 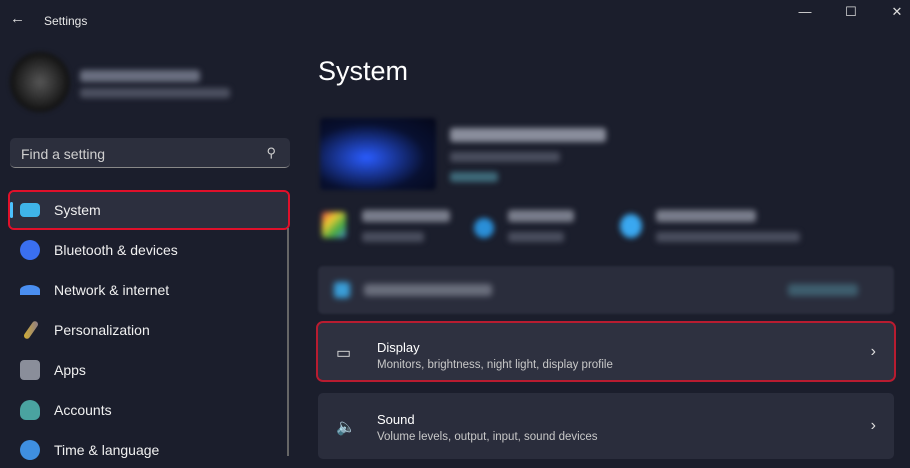 I want to click on speaker-icon: 🔈, so click(x=346, y=427).